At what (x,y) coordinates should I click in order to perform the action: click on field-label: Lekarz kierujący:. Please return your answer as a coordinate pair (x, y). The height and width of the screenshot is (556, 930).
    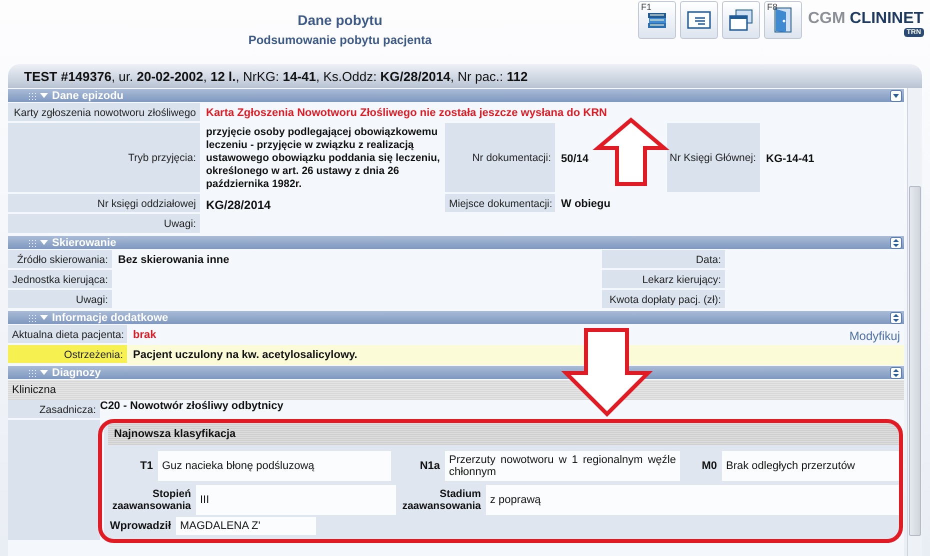
    Looking at the image, I should click on (663, 280).